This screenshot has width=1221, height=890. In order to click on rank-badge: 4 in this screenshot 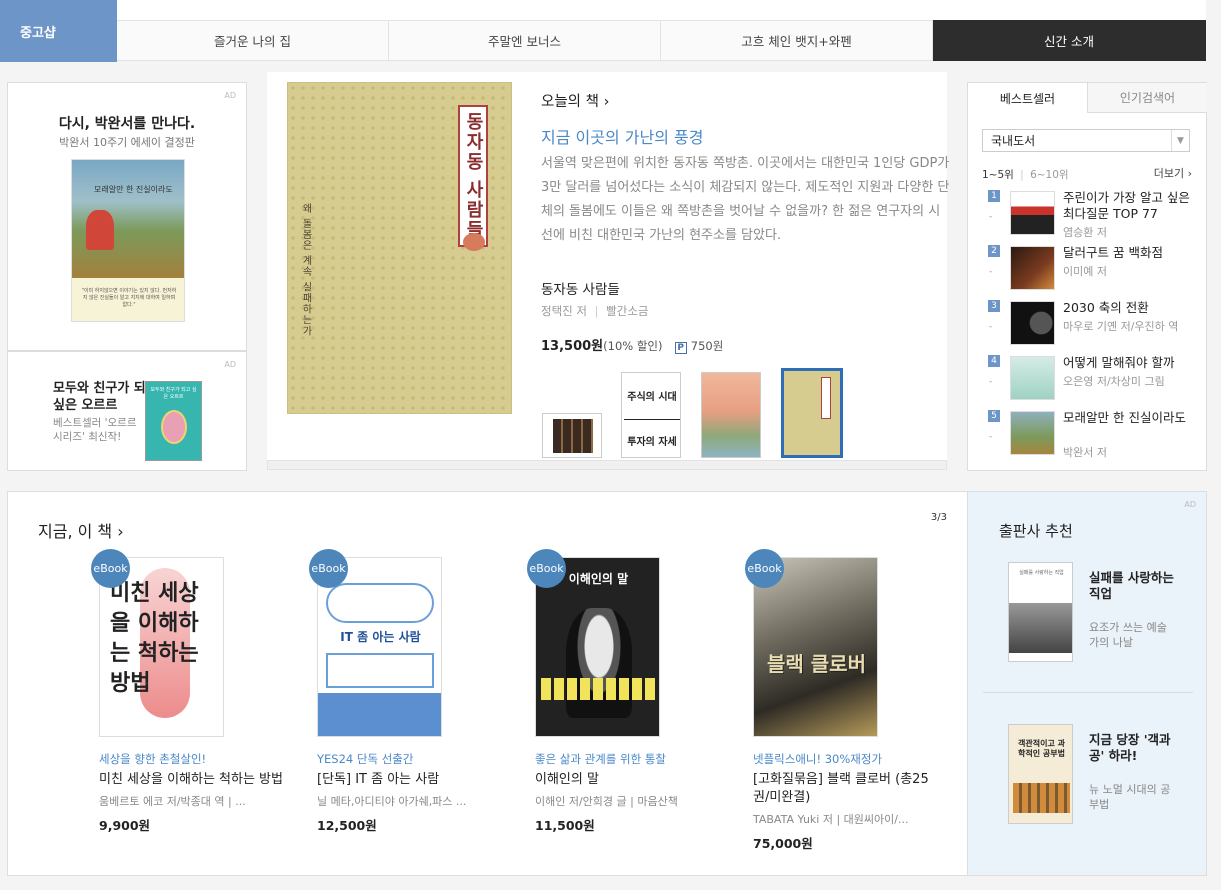, I will do `click(994, 361)`.